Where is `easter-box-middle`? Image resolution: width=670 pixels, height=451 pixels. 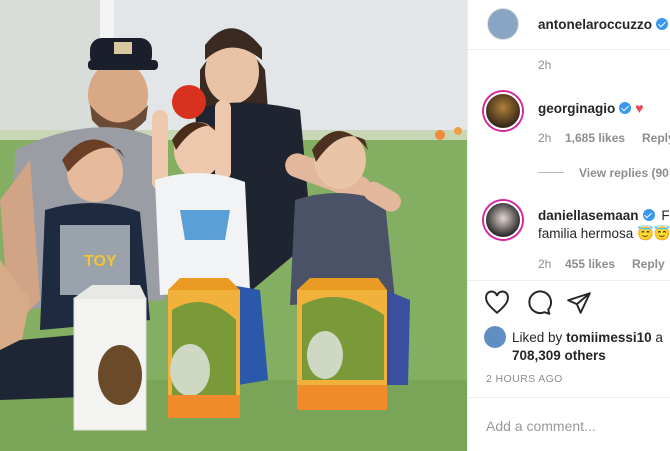 easter-box-middle is located at coordinates (204, 348).